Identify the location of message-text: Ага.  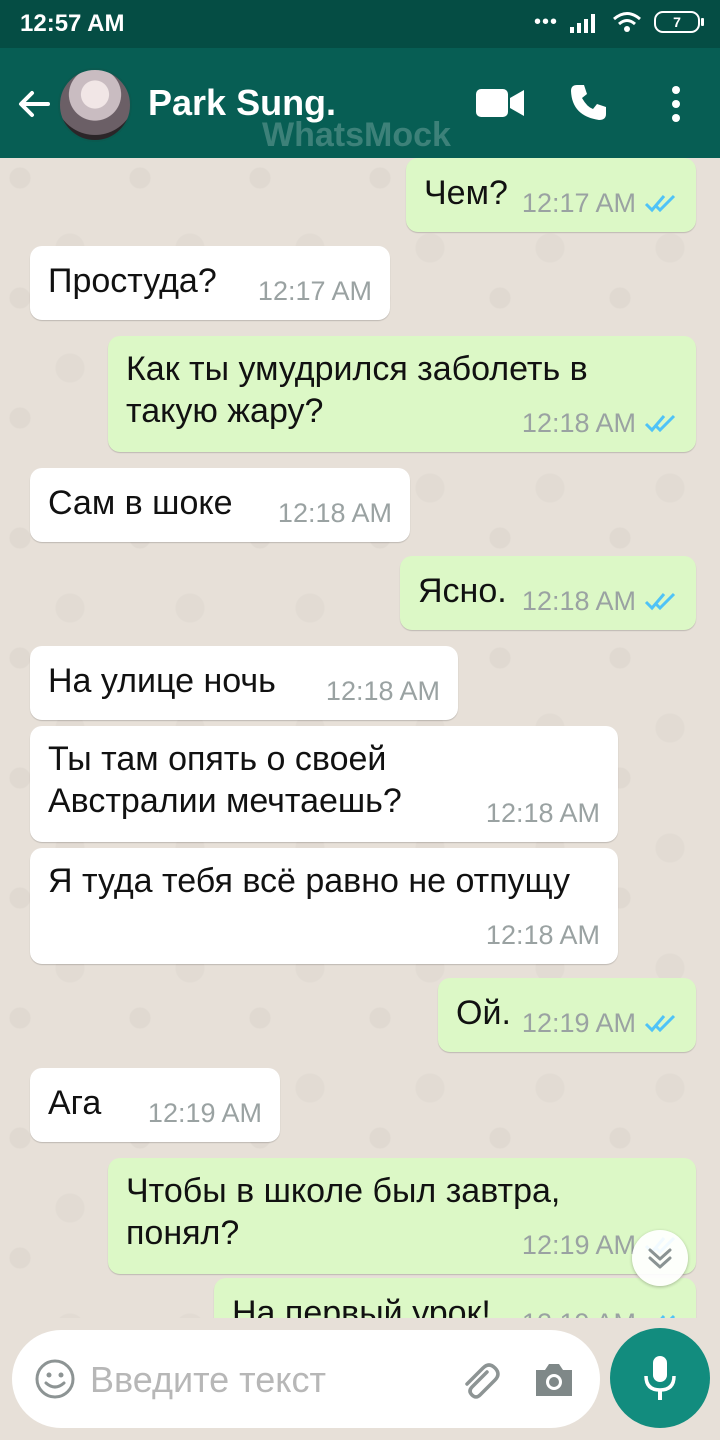
(74, 1103).